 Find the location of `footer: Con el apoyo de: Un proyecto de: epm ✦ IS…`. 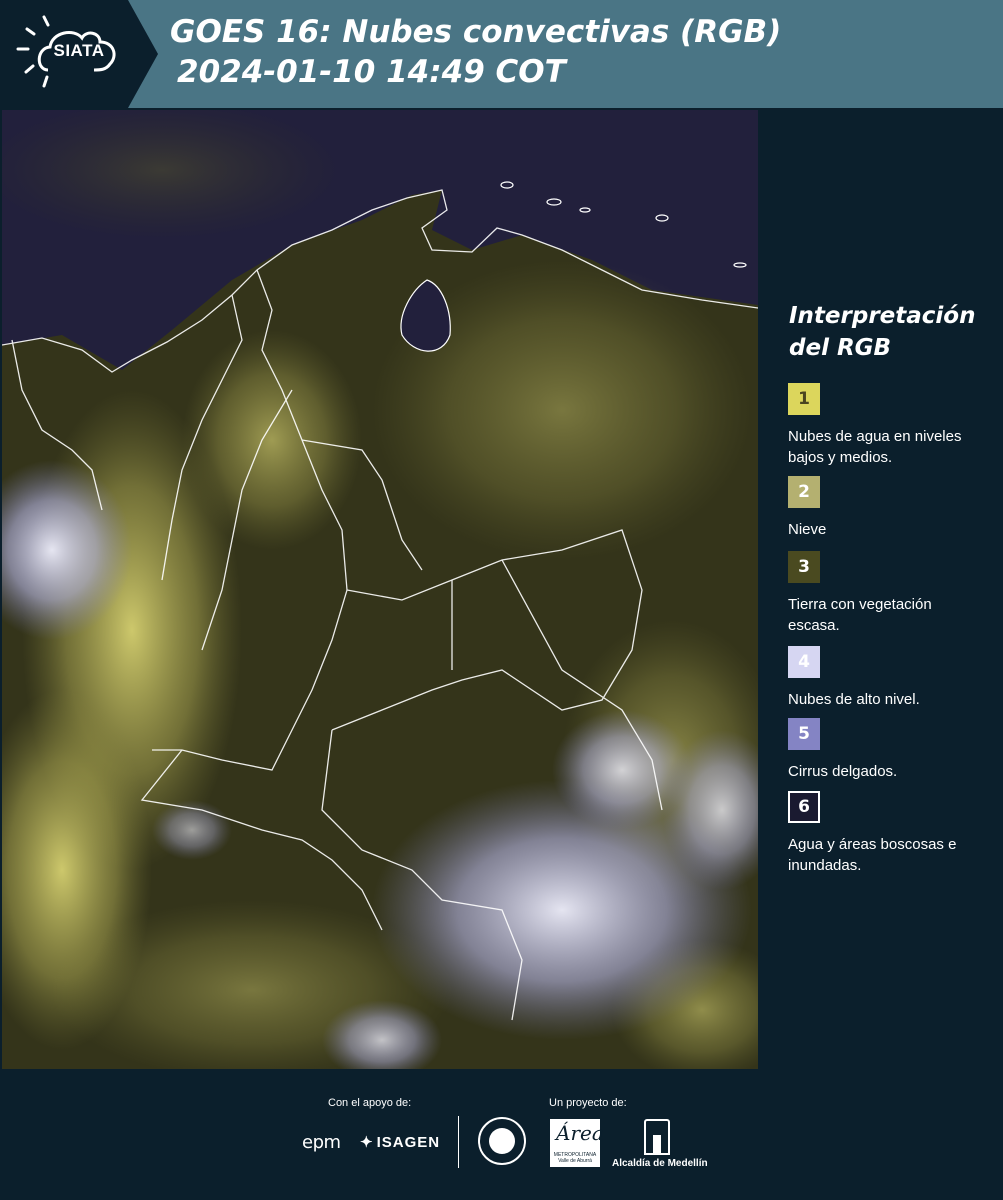

footer: Con el apoyo de: Un proyecto de: epm ✦ IS… is located at coordinates (501, 1134).